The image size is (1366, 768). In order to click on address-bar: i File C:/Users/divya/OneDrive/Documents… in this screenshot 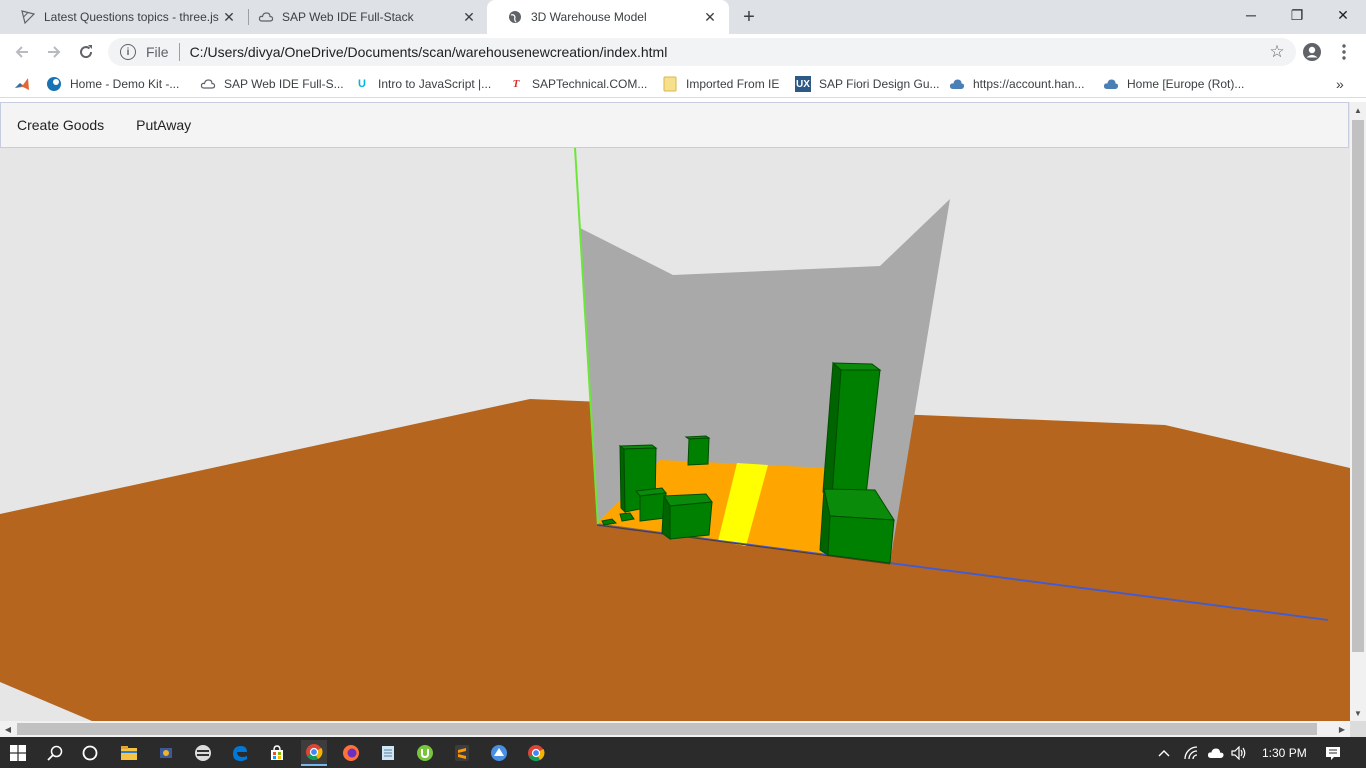, I will do `click(702, 52)`.